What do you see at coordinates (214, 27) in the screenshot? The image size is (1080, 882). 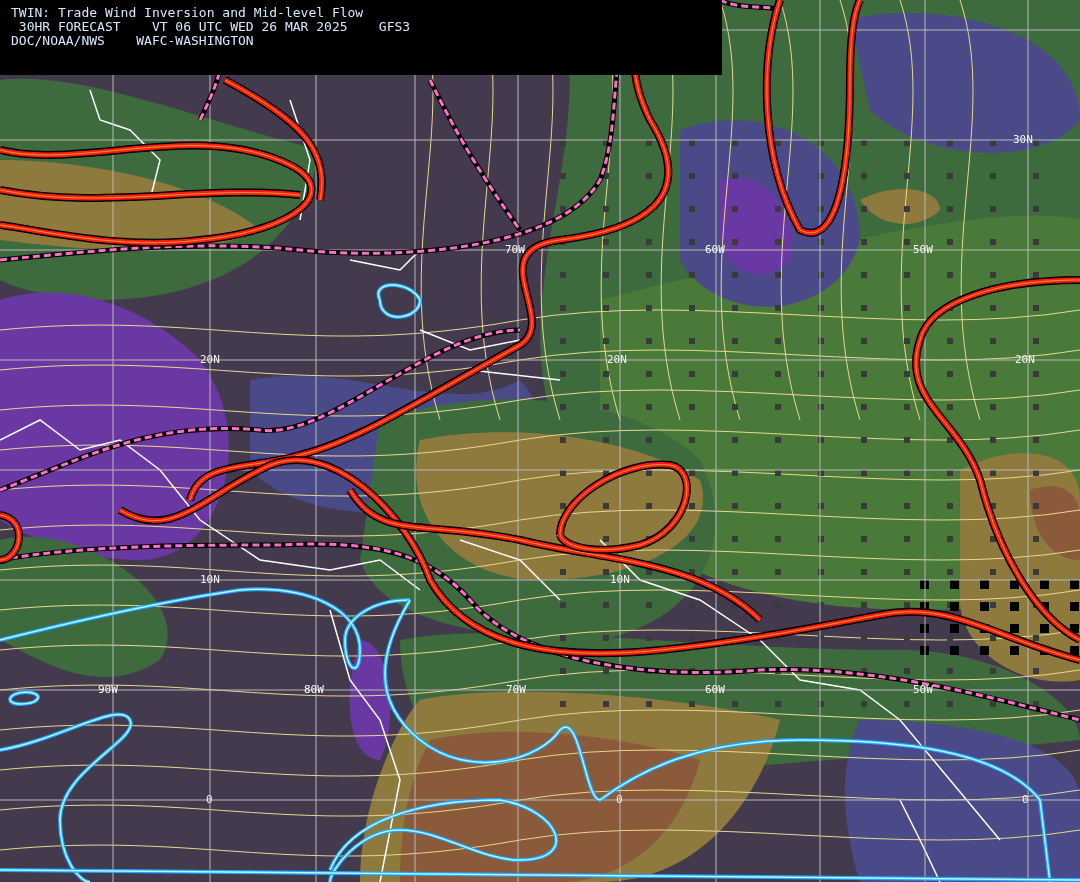 I see `header-text: 30HR FORECAST VT 06 UTC WED 26 MAR 2025 GFS3` at bounding box center [214, 27].